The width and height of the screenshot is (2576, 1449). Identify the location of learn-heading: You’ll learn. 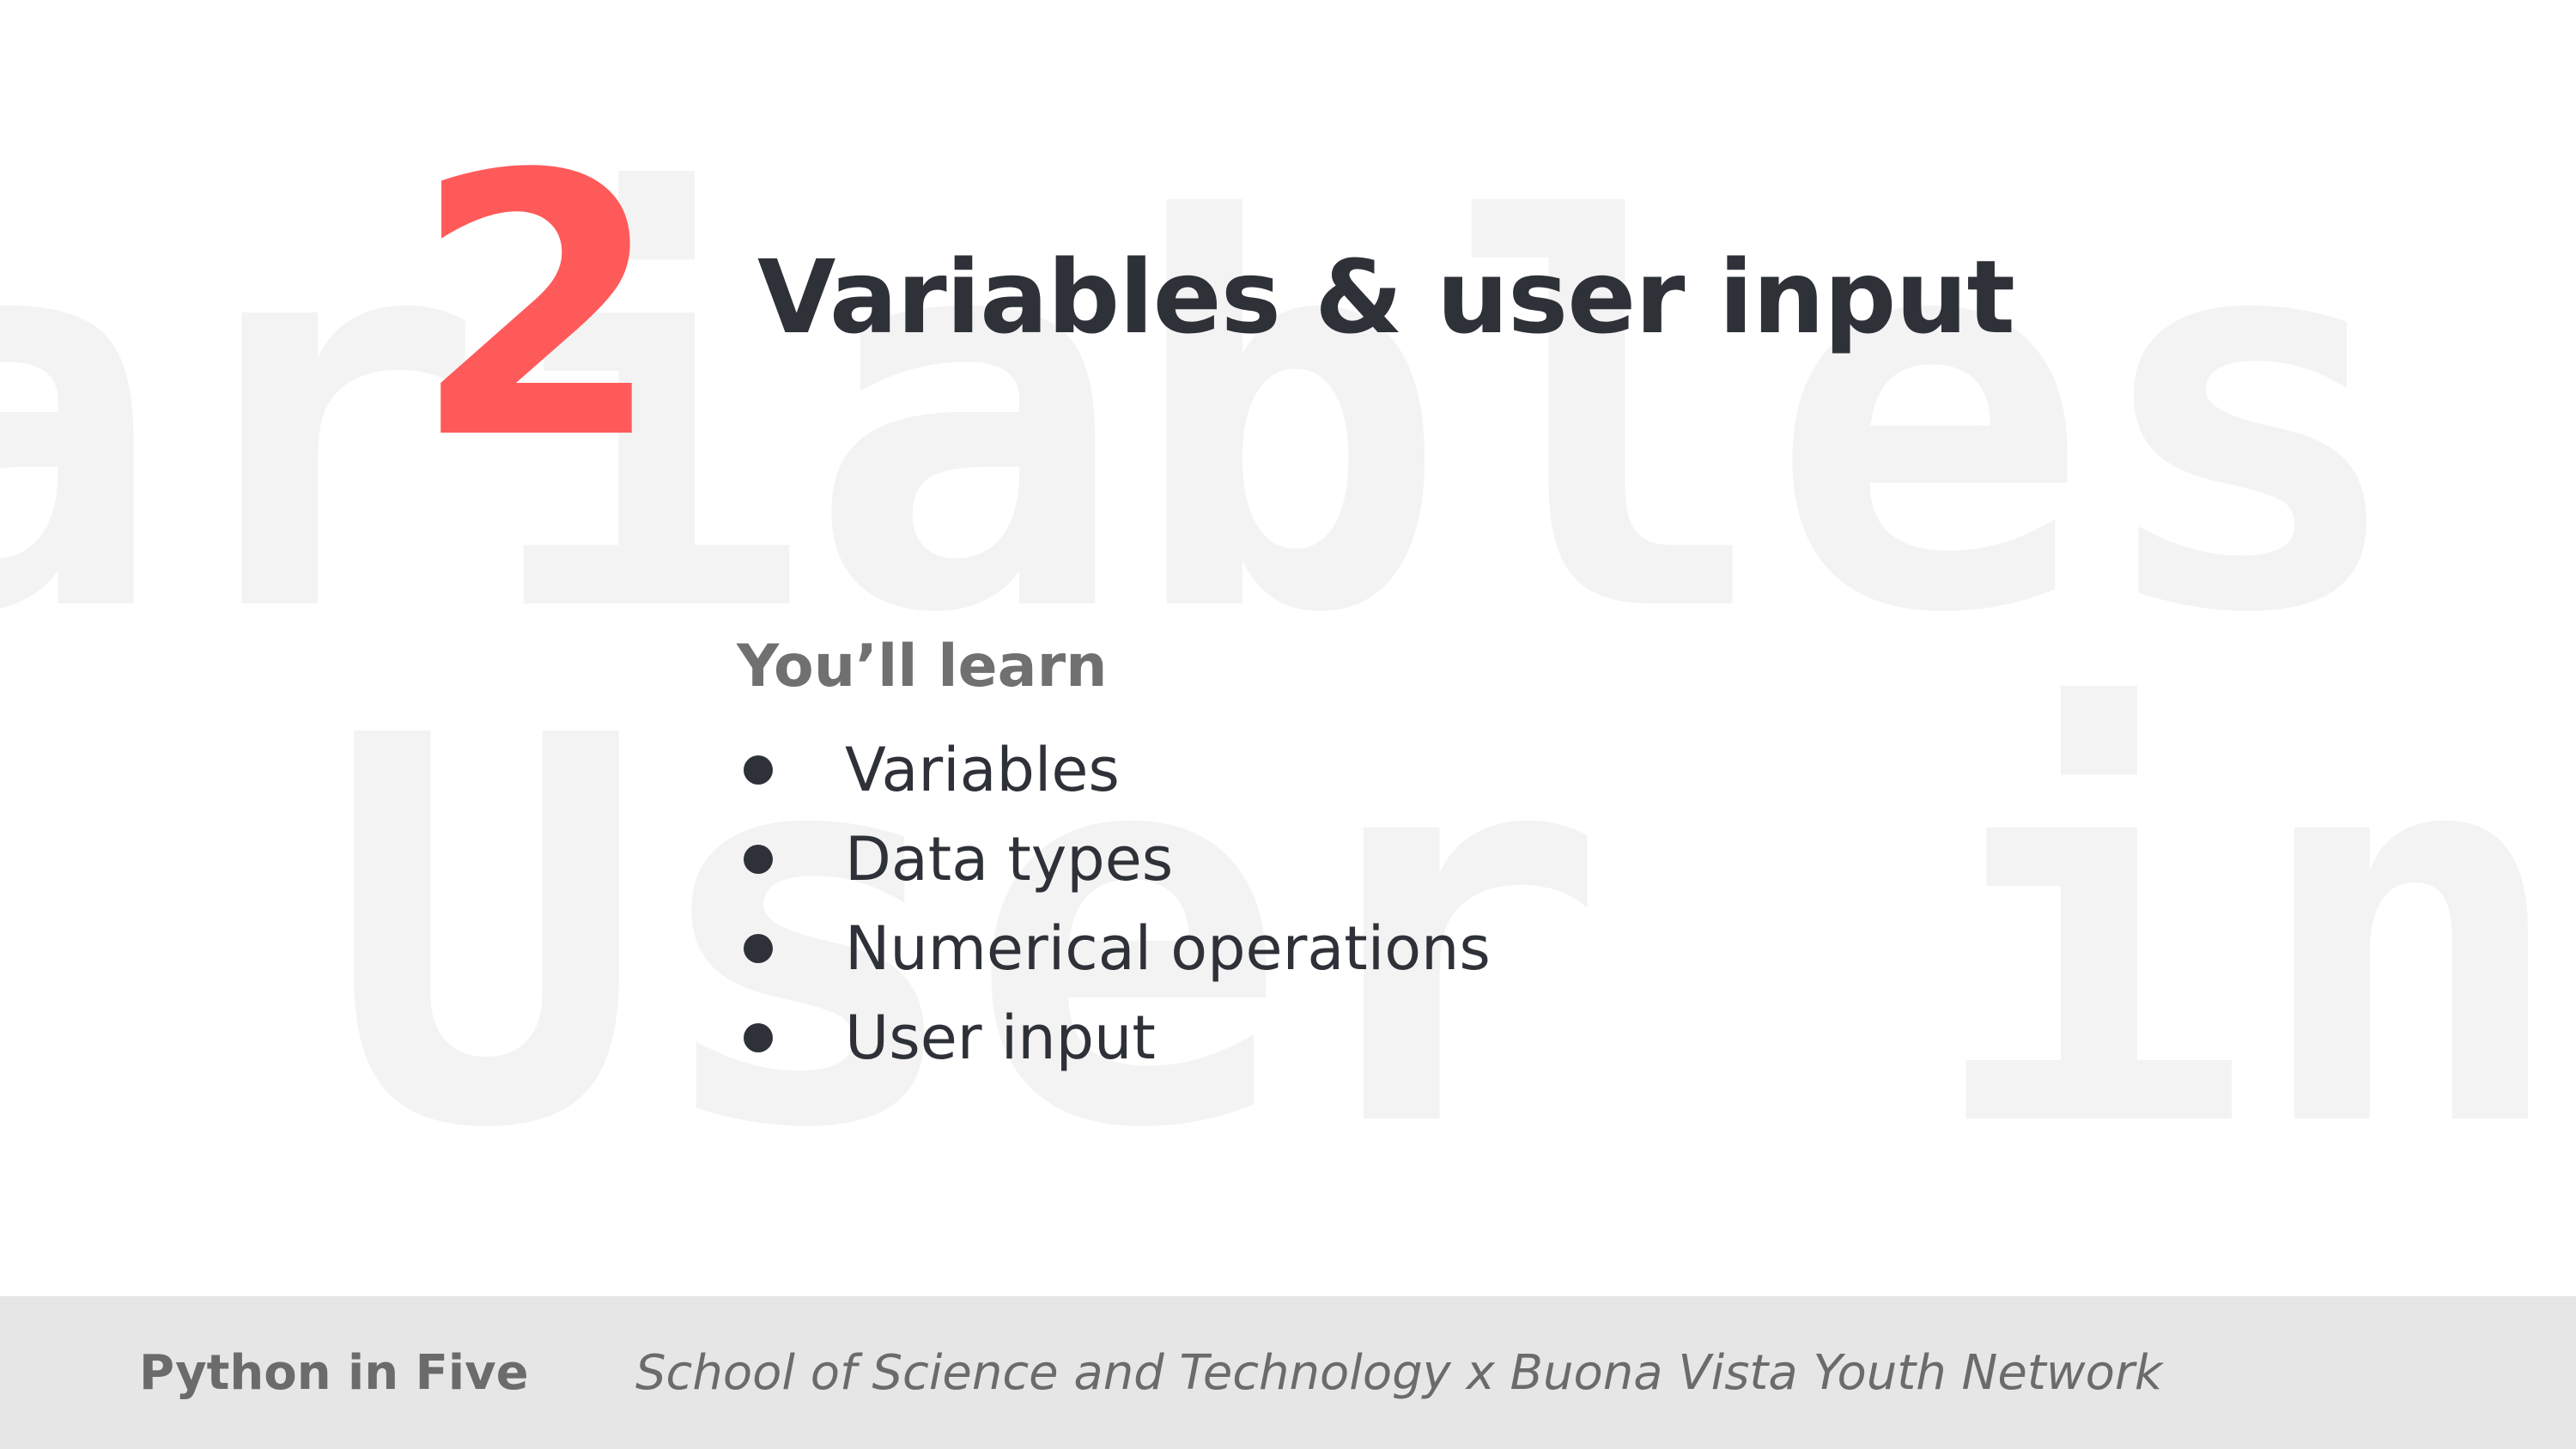
(922, 666).